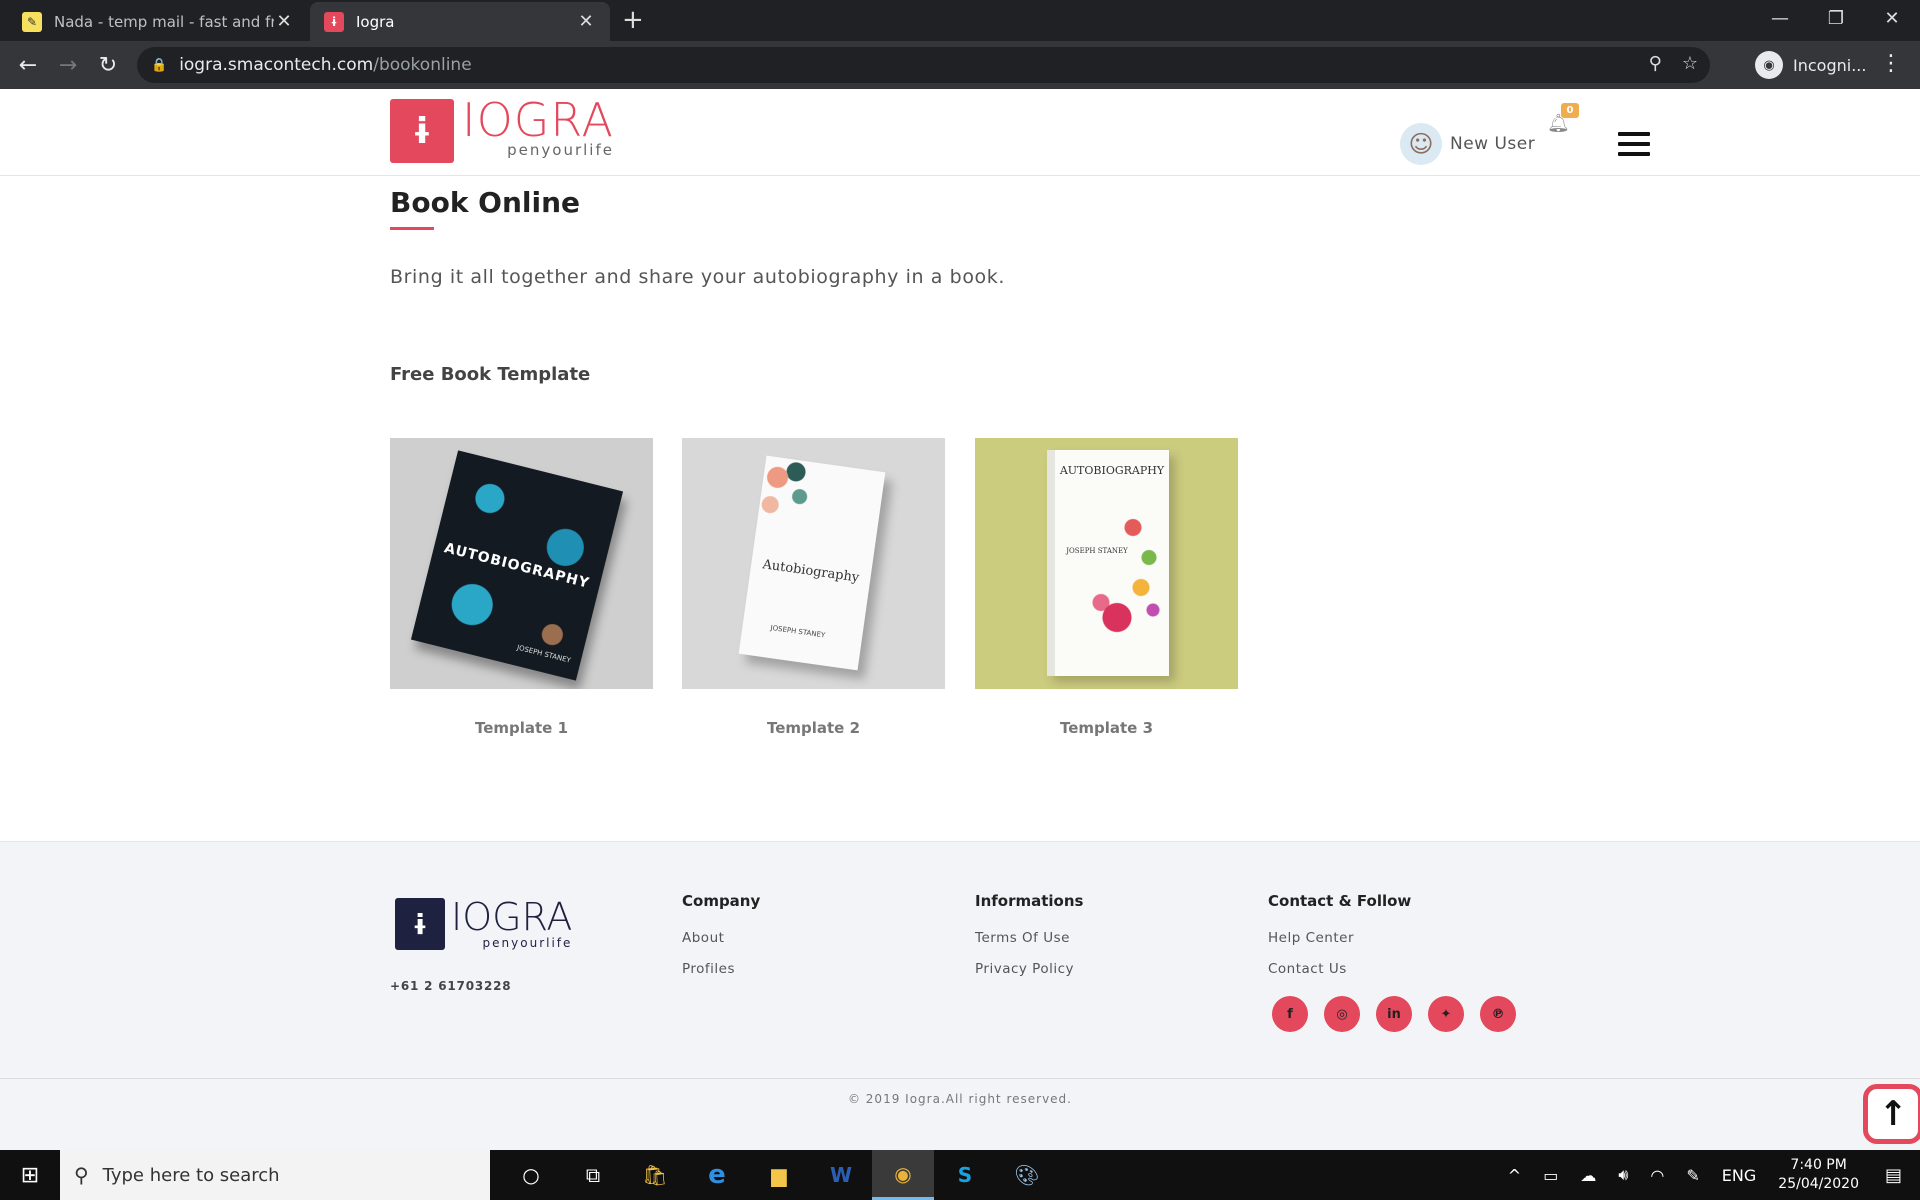 The width and height of the screenshot is (1920, 1200). I want to click on footer-heading: Company, so click(721, 901).